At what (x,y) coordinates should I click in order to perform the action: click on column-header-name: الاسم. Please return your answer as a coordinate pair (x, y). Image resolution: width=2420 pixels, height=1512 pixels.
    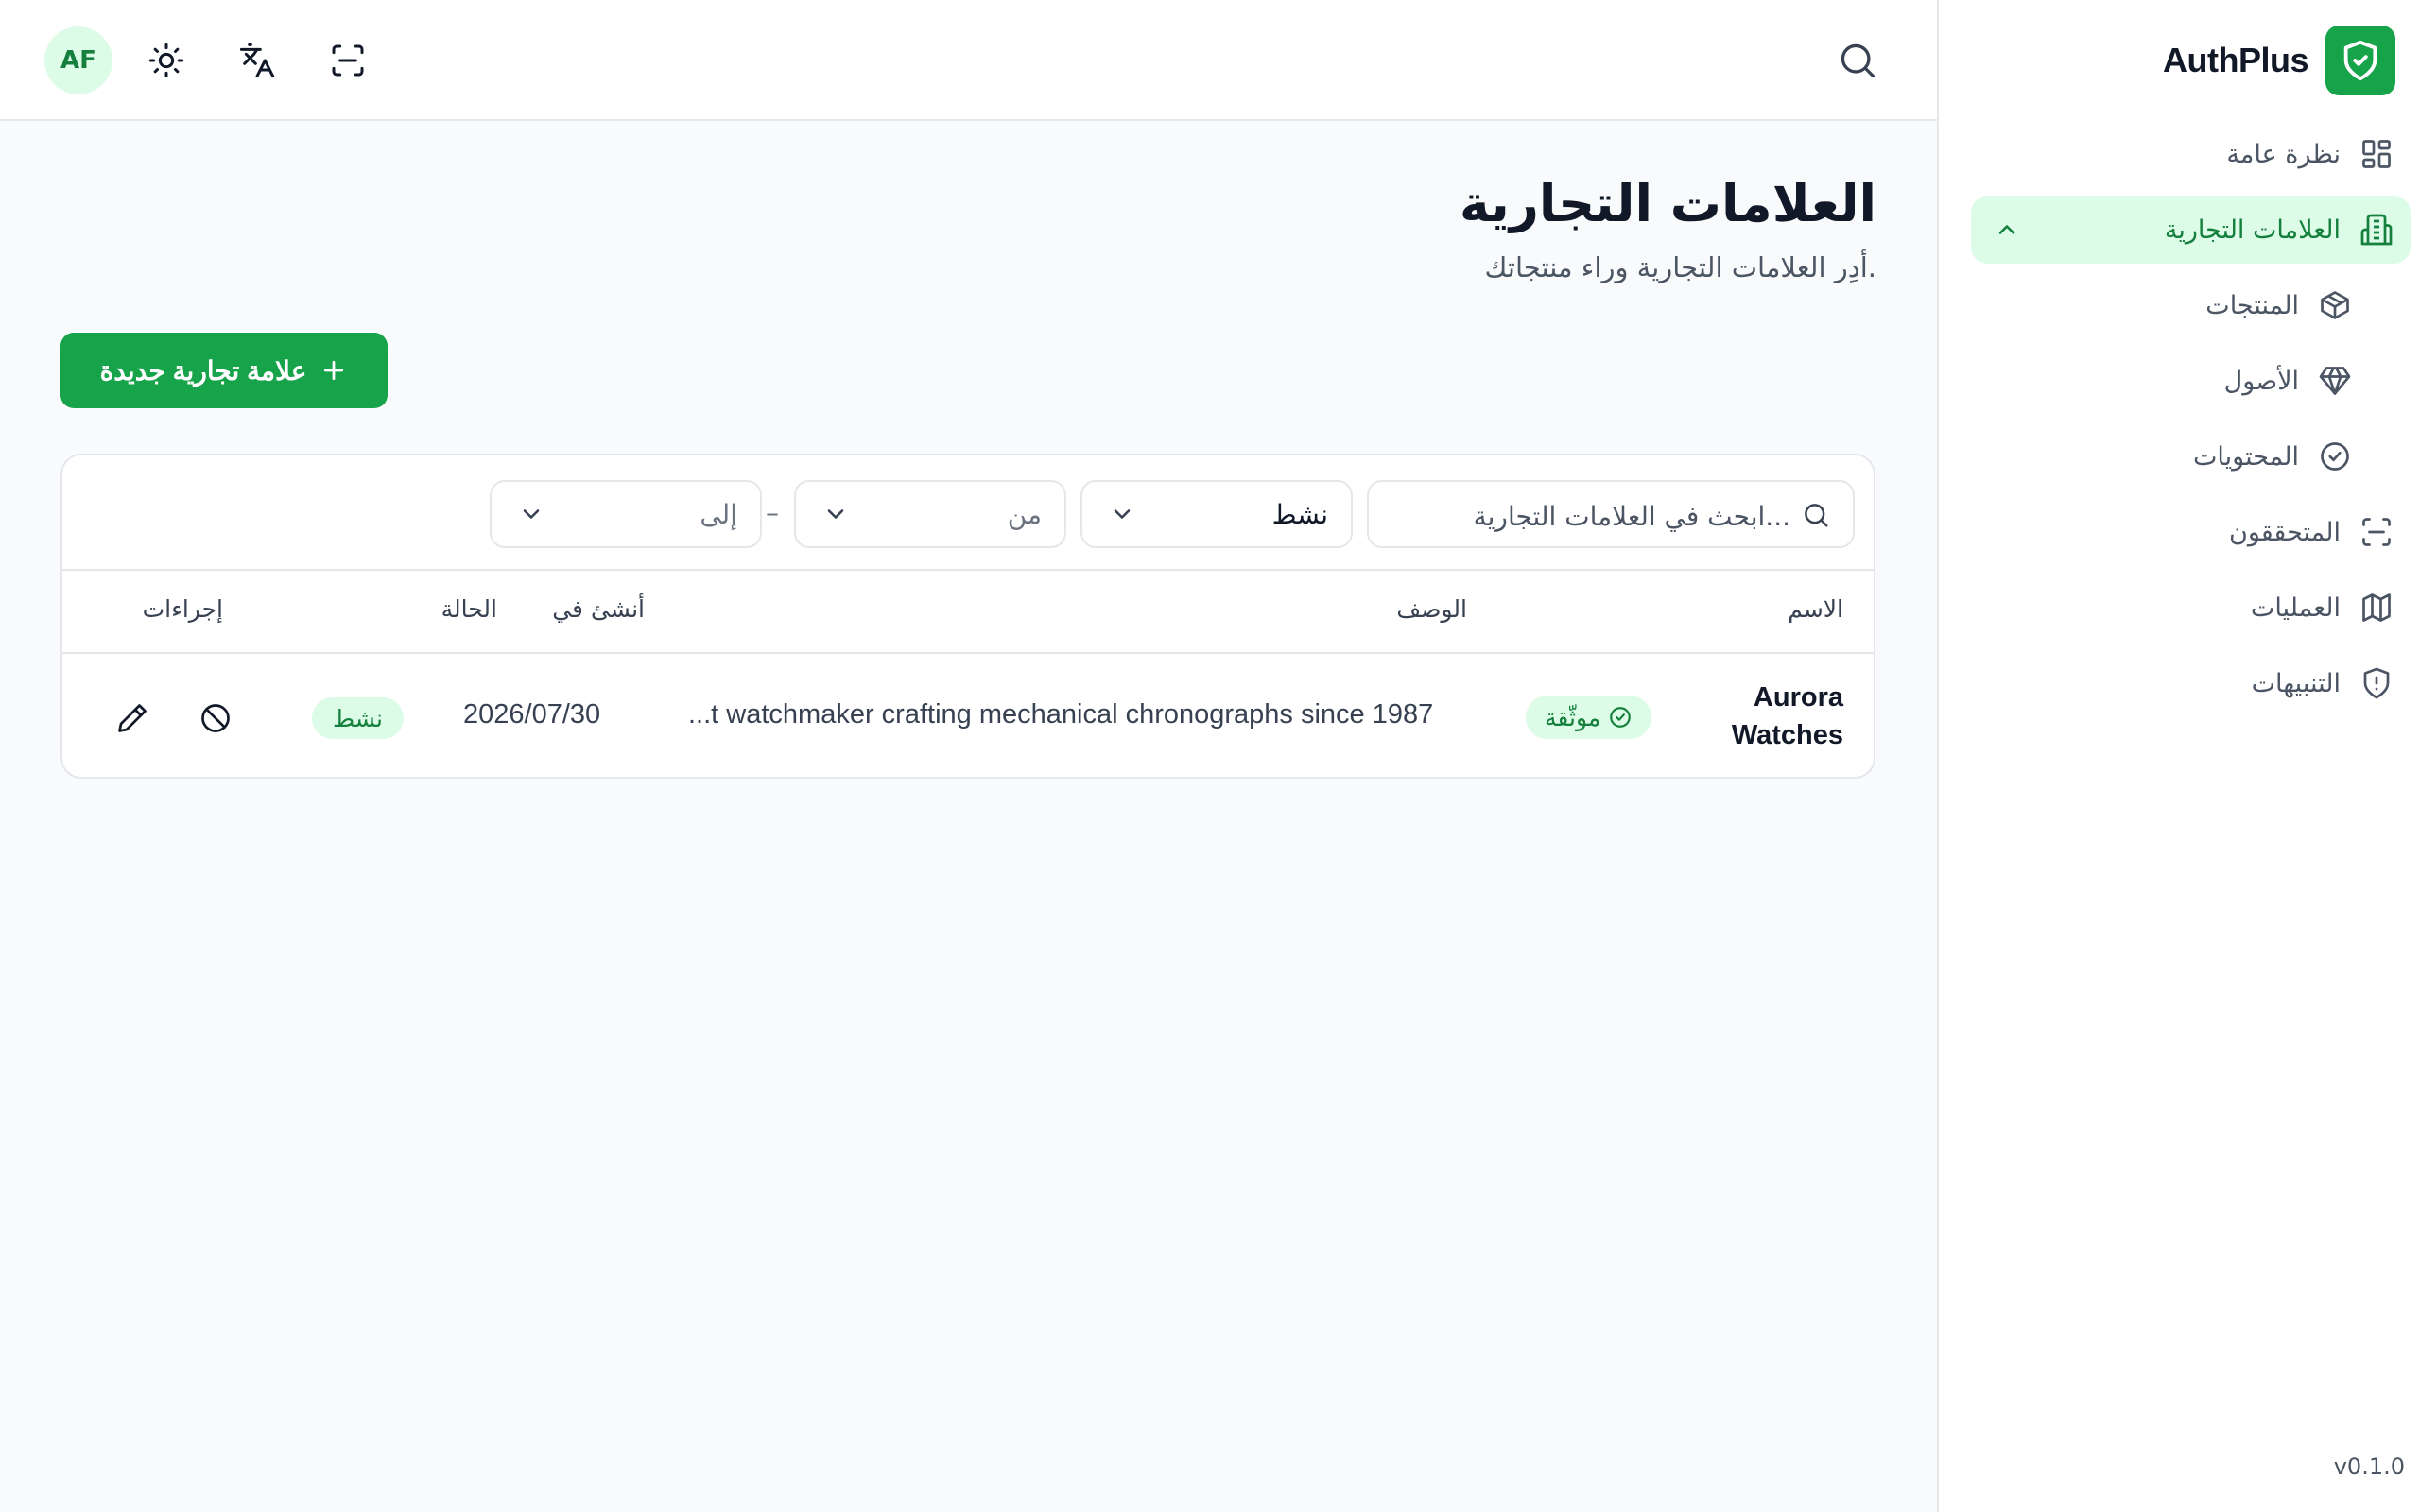
    Looking at the image, I should click on (1815, 609).